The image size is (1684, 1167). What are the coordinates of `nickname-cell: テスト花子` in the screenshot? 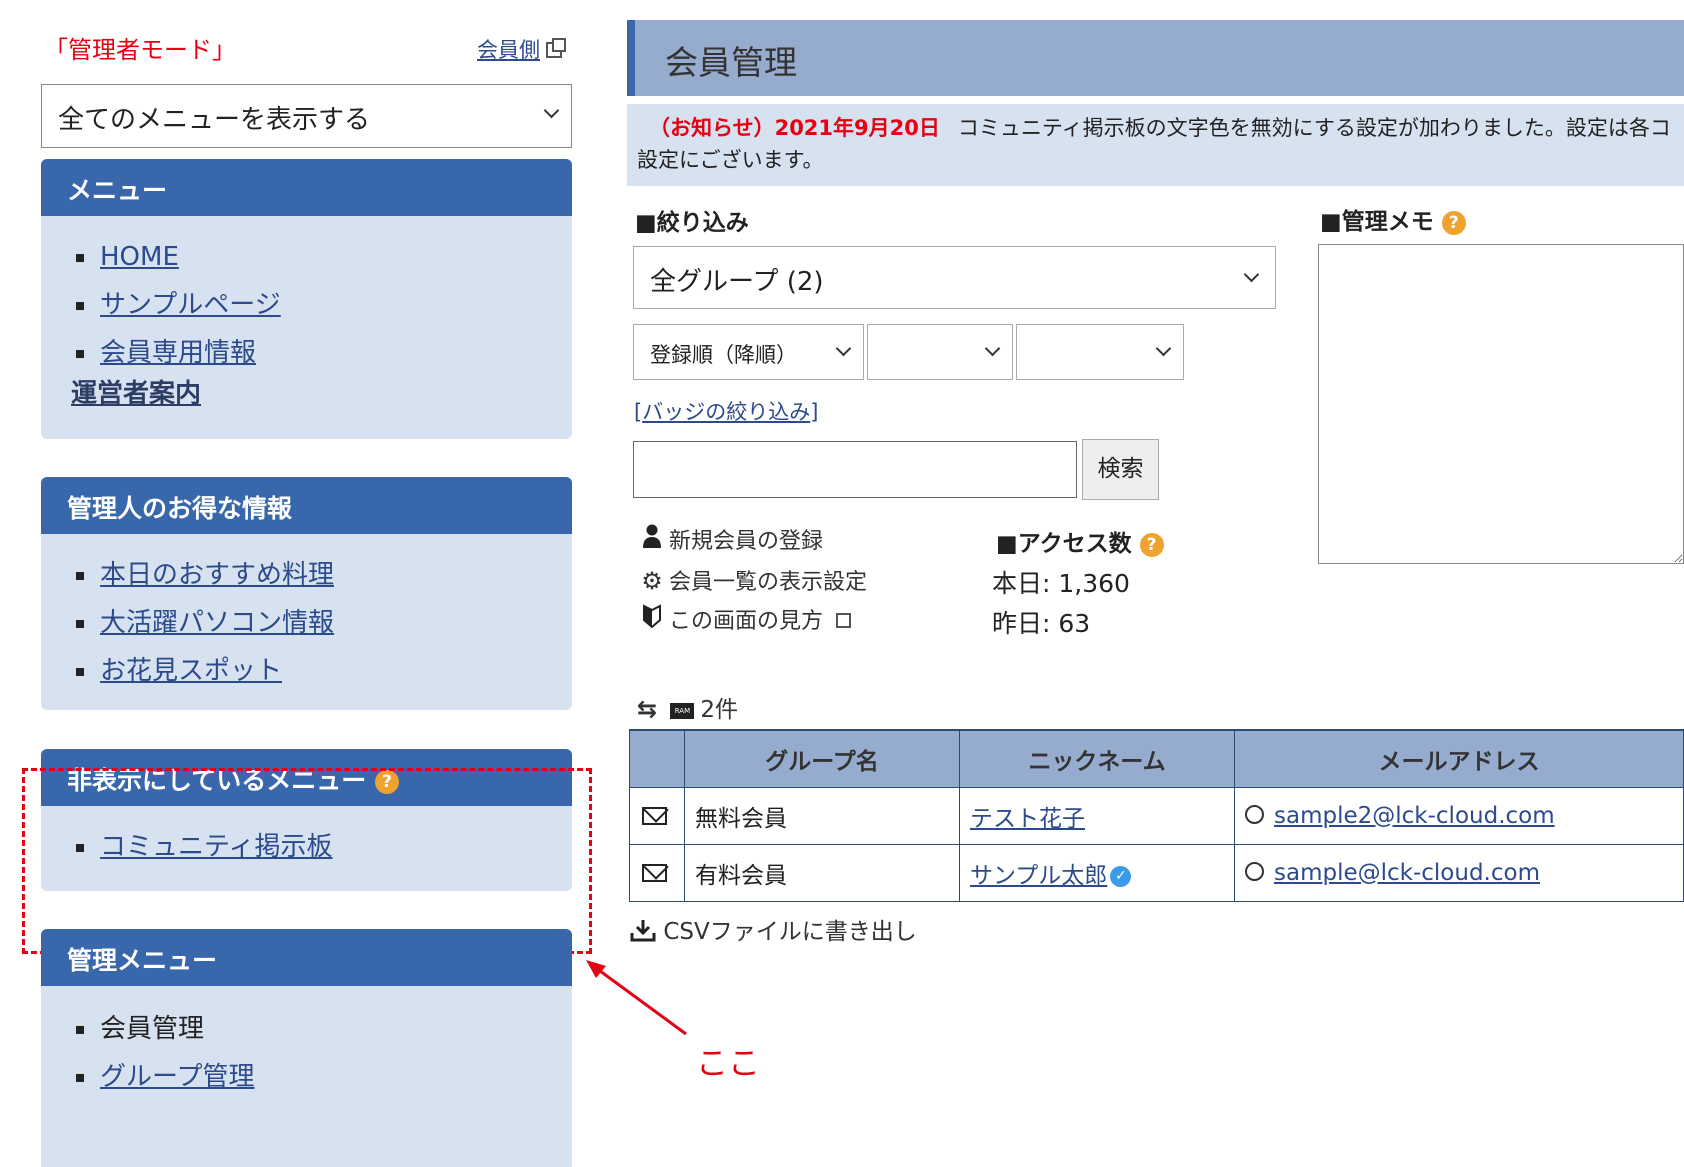 It's located at (1097, 815).